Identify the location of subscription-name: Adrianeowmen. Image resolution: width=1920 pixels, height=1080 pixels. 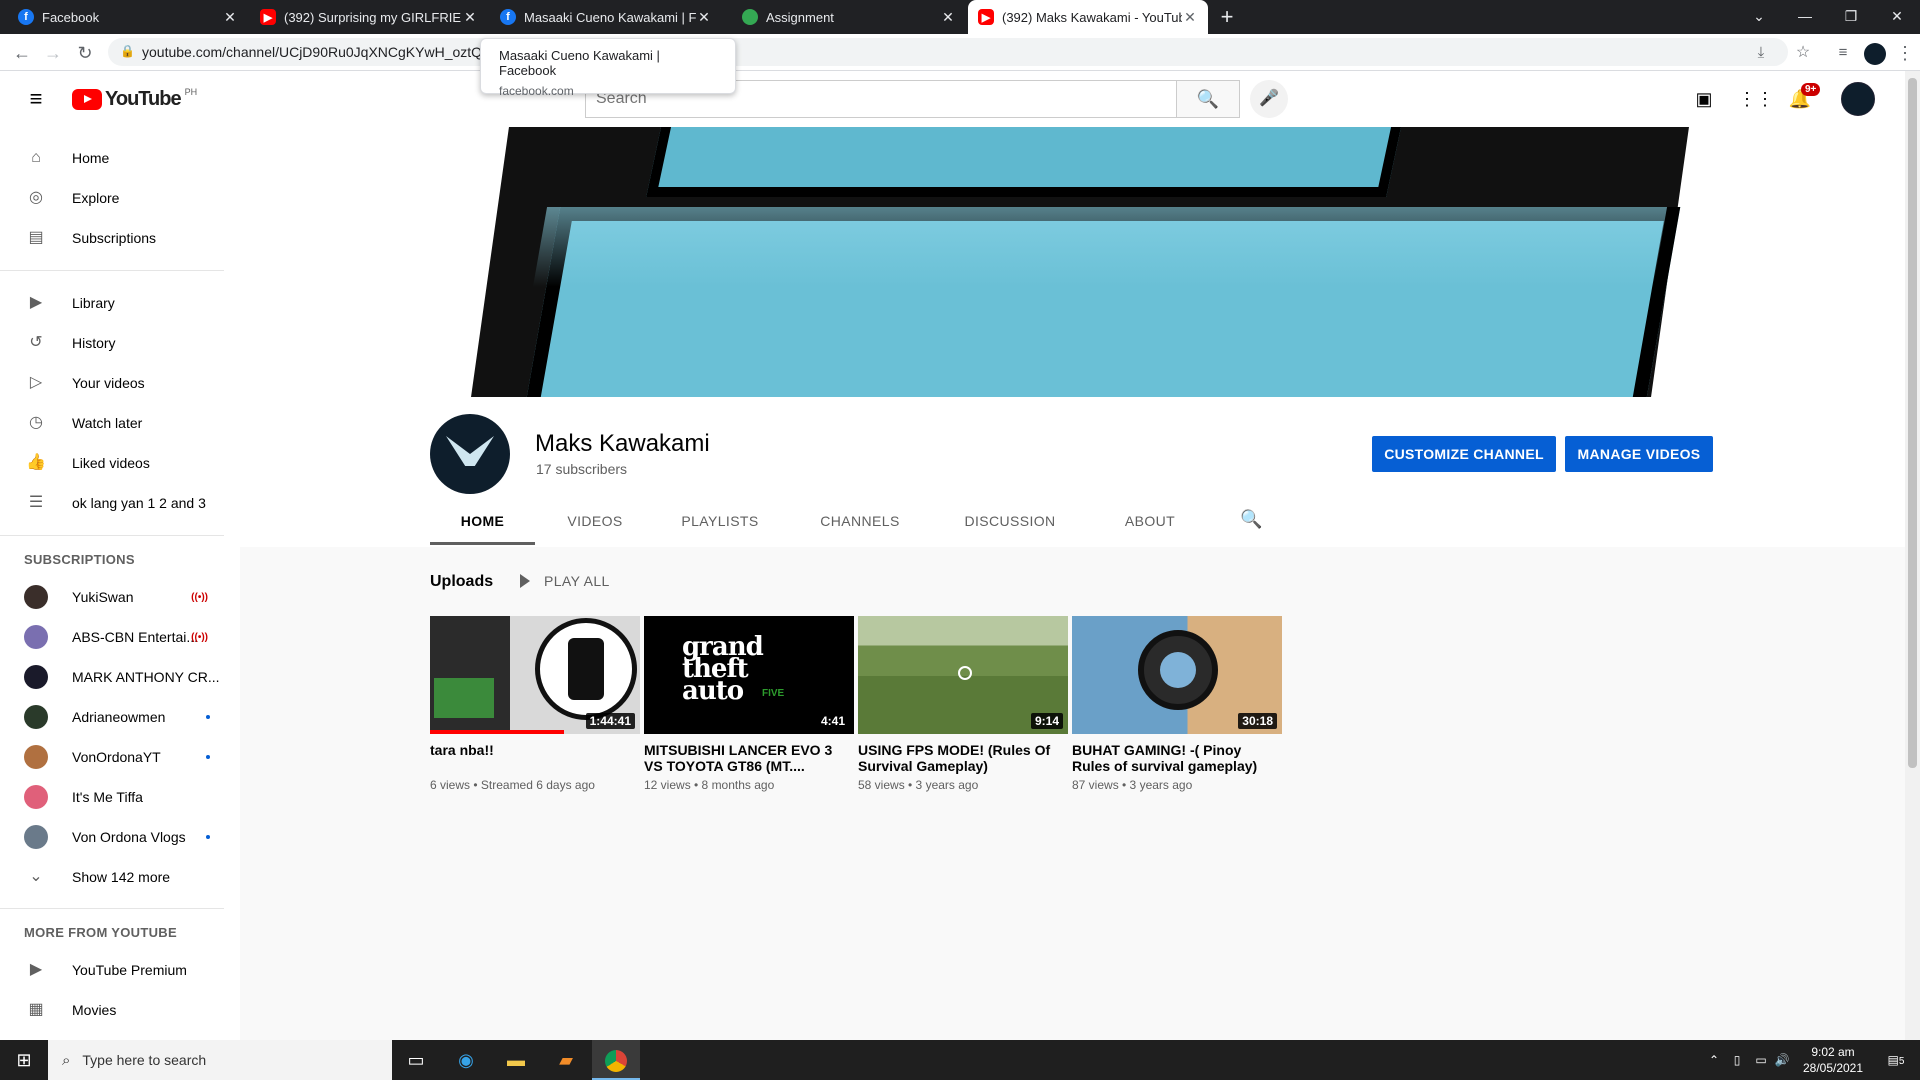
(119, 717).